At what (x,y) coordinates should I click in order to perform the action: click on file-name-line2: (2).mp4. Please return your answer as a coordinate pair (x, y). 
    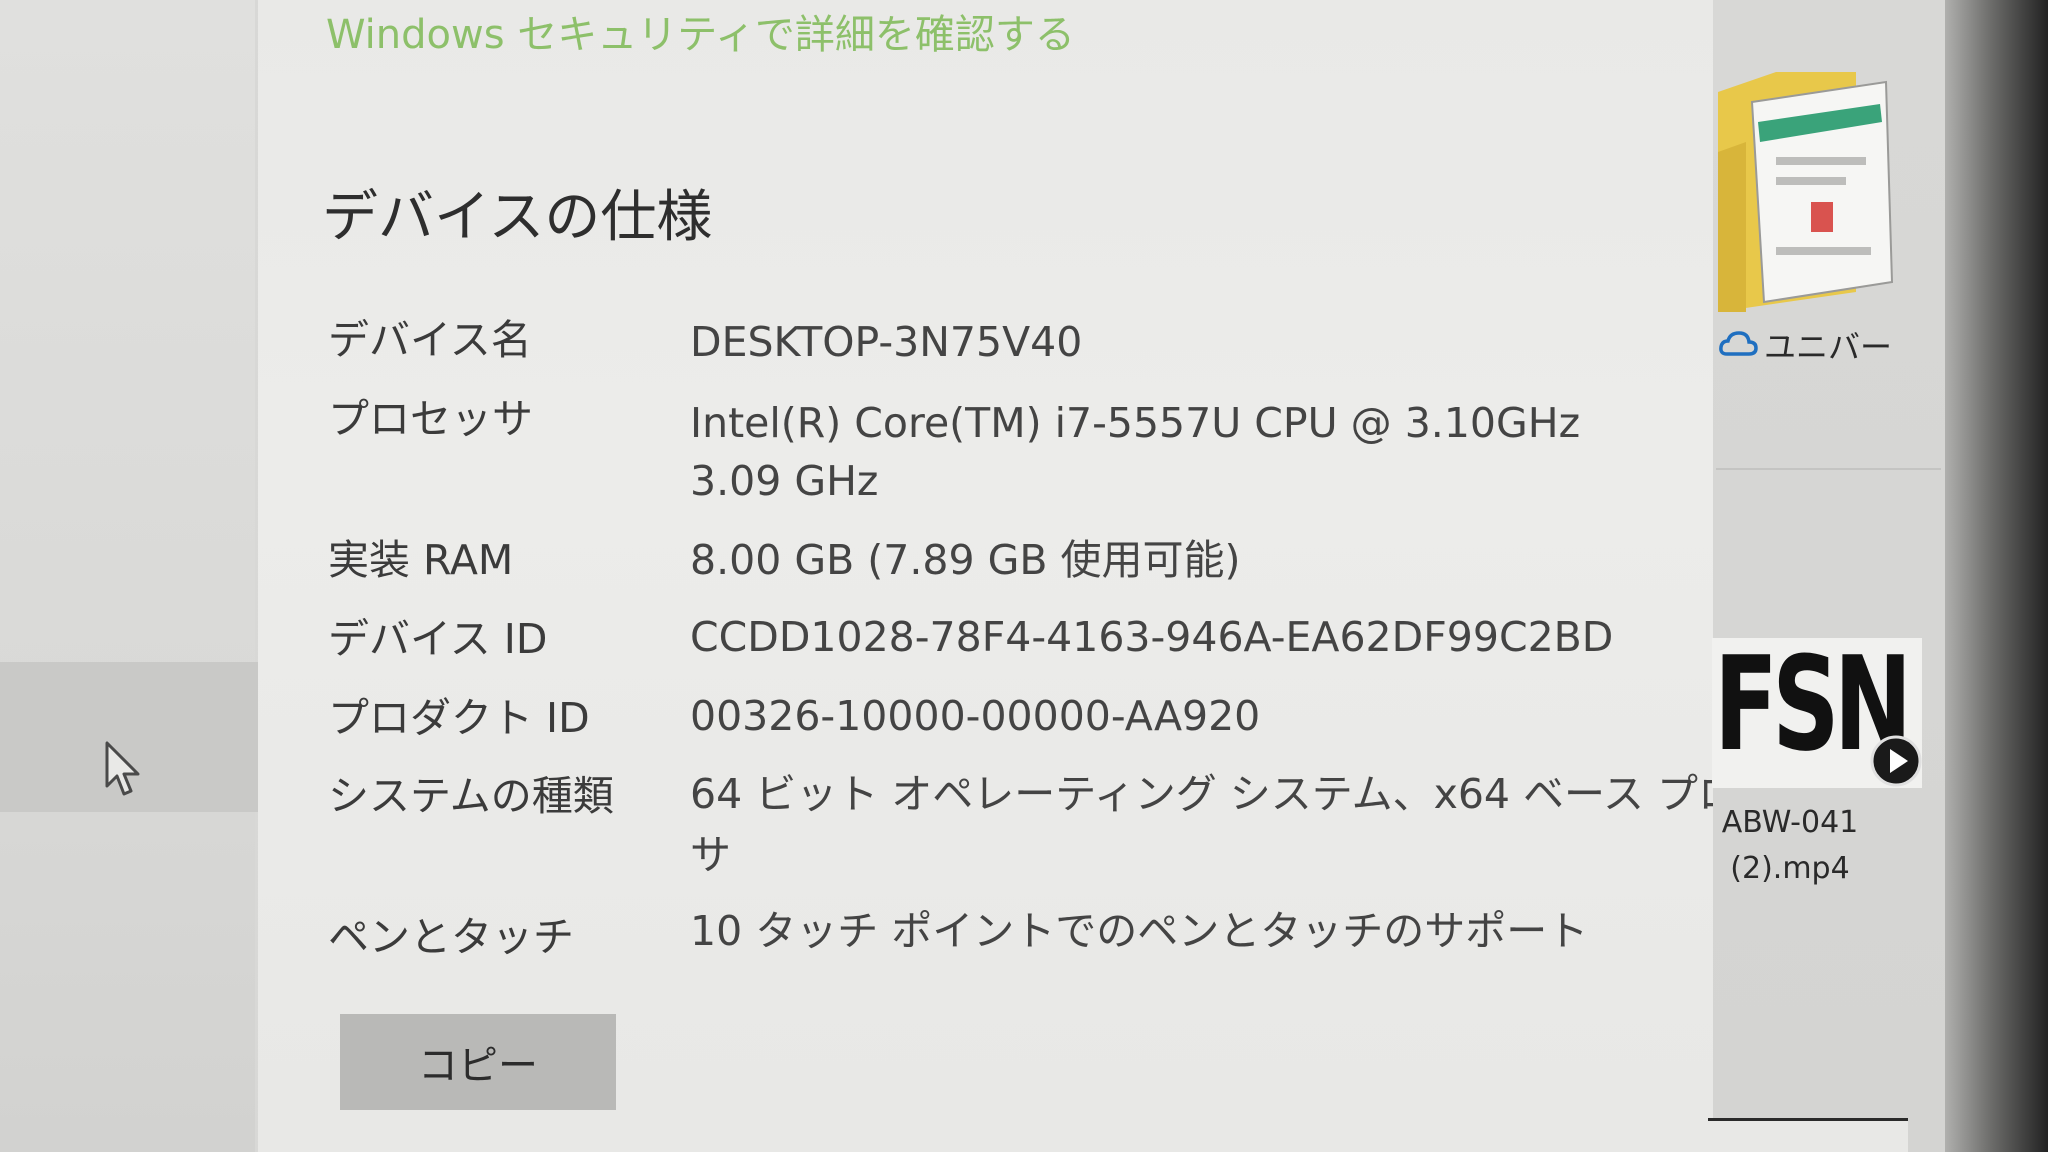
    Looking at the image, I should click on (1790, 868).